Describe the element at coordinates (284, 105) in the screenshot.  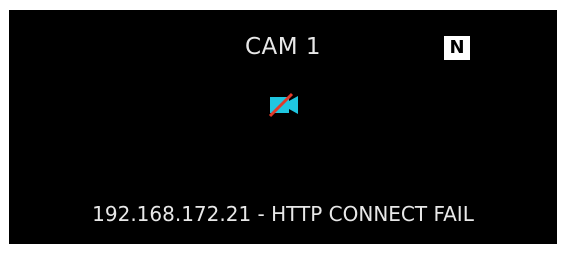
I see `camera-off-icon` at that location.